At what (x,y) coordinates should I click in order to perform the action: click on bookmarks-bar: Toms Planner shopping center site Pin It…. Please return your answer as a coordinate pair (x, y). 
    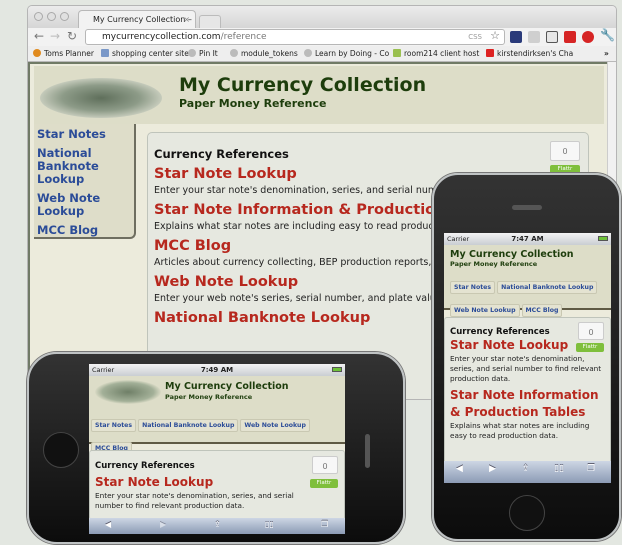
    Looking at the image, I should click on (322, 54).